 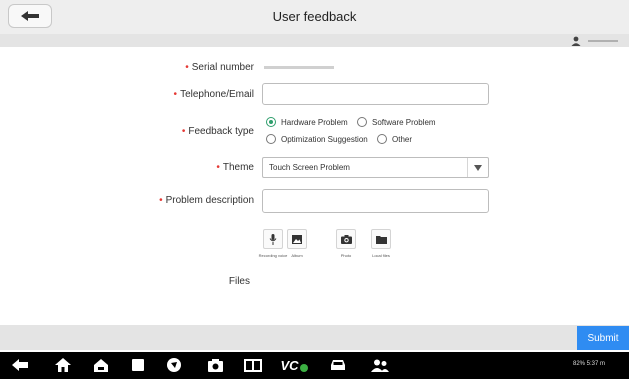 I want to click on serial-number-value, so click(x=299, y=67).